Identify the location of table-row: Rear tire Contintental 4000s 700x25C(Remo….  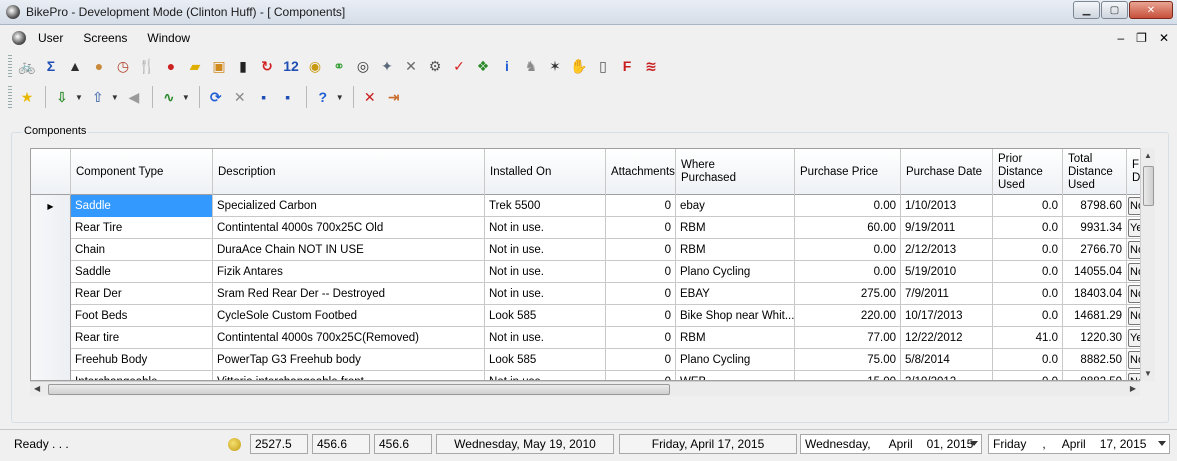
(589, 338).